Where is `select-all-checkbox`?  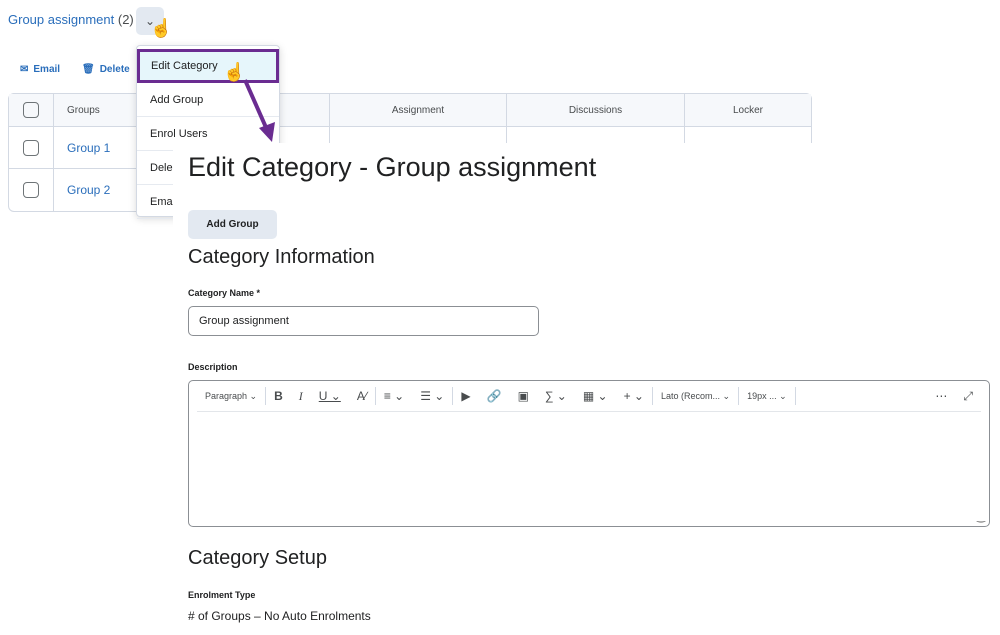 select-all-checkbox is located at coordinates (31, 110).